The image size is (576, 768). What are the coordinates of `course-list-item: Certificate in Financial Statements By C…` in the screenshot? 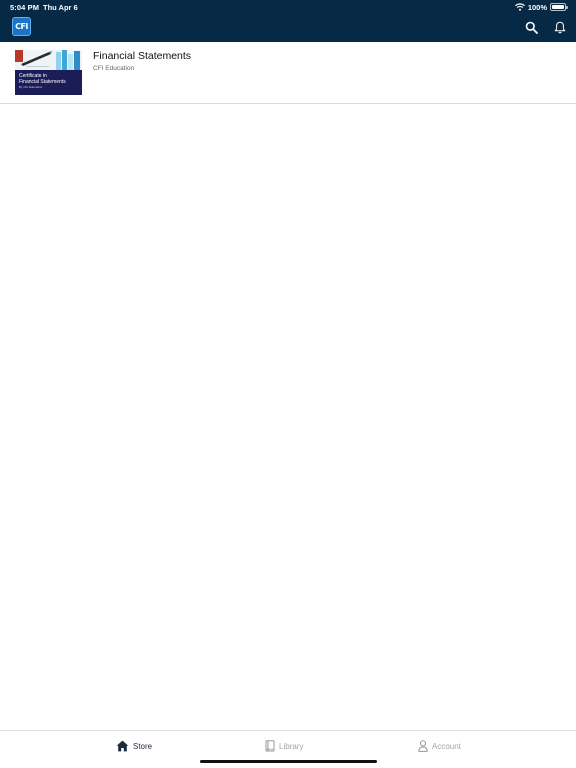 It's located at (288, 73).